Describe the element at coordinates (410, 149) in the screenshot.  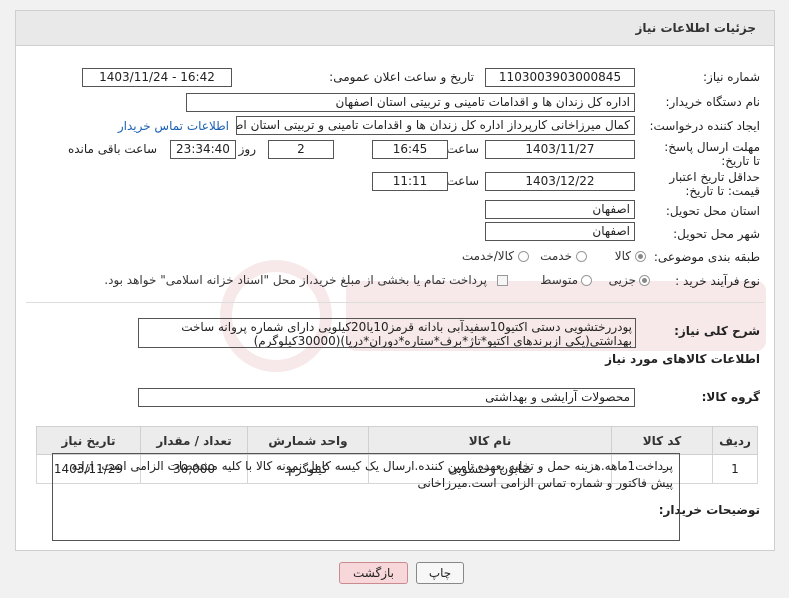
I see `deadline-time-field: 16:45` at that location.